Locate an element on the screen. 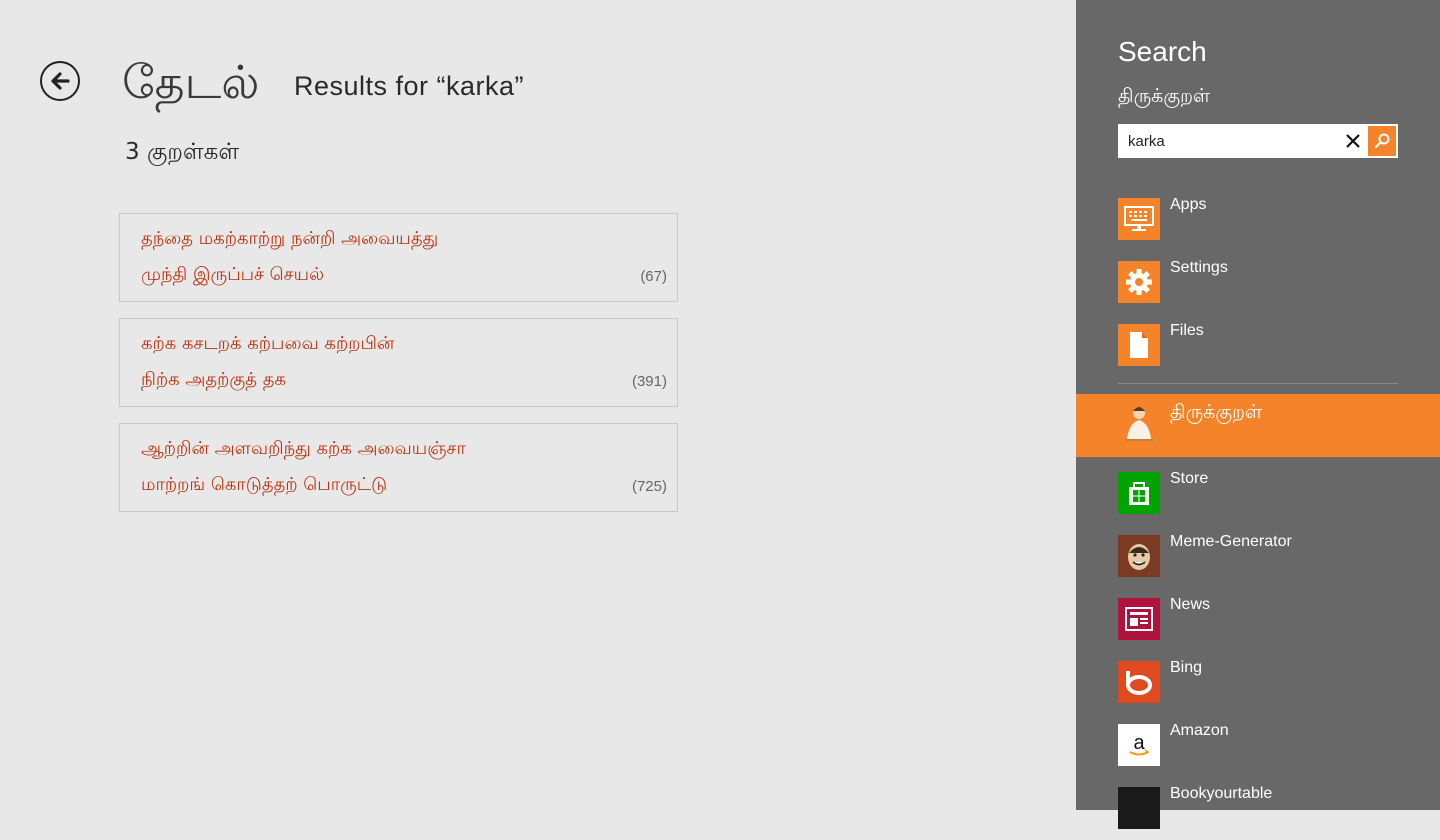  file-icon is located at coordinates (1139, 345).